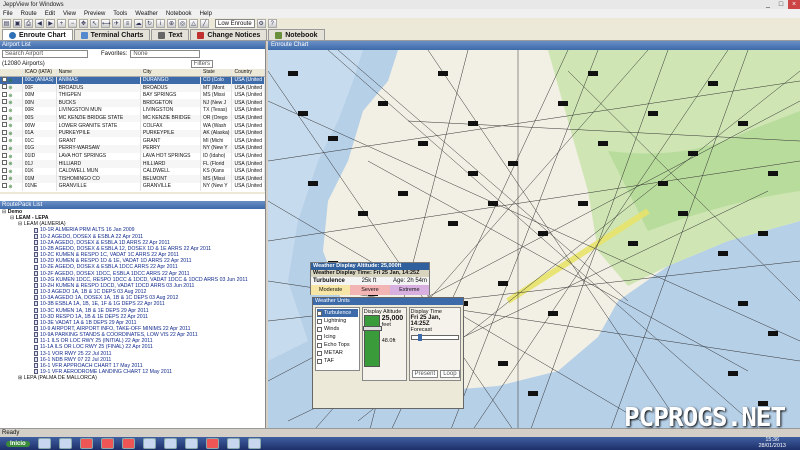 This screenshot has width=800, height=450. What do you see at coordinates (65, 443) in the screenshot?
I see `explorer-task-icon` at bounding box center [65, 443].